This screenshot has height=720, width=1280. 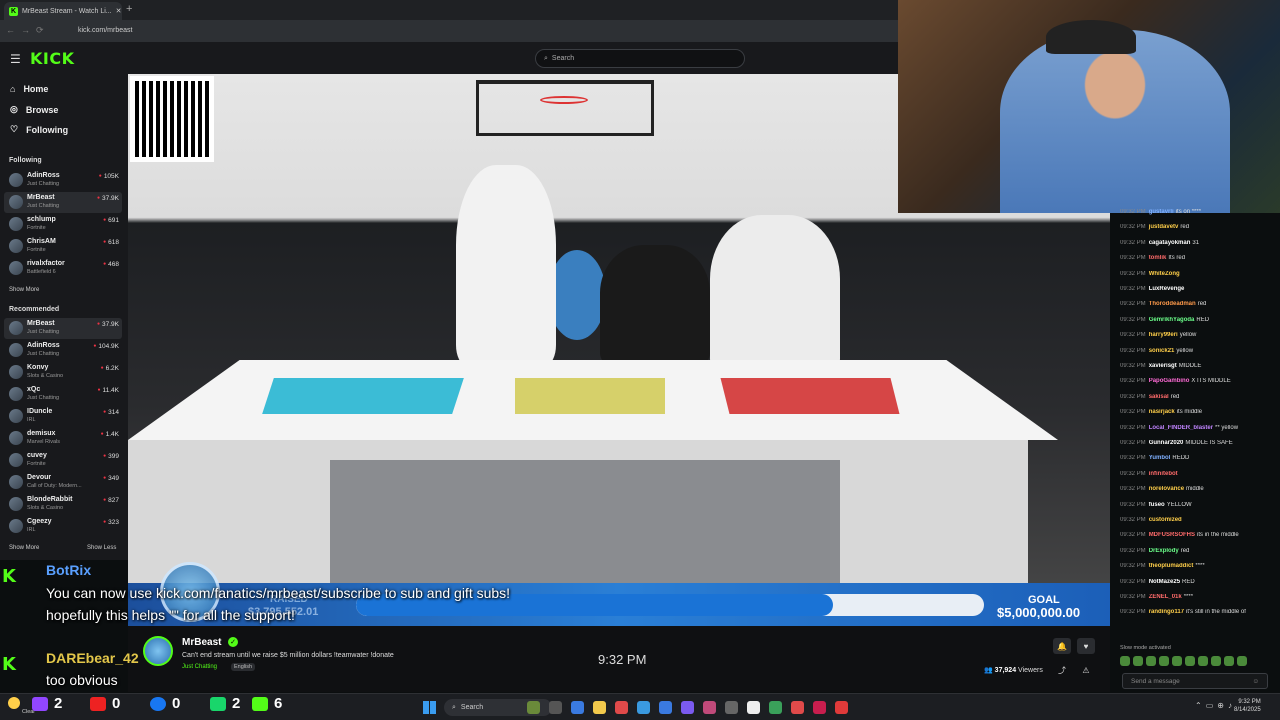 I want to click on chat-message: 09:32 PM customized, so click(x=1195, y=520).